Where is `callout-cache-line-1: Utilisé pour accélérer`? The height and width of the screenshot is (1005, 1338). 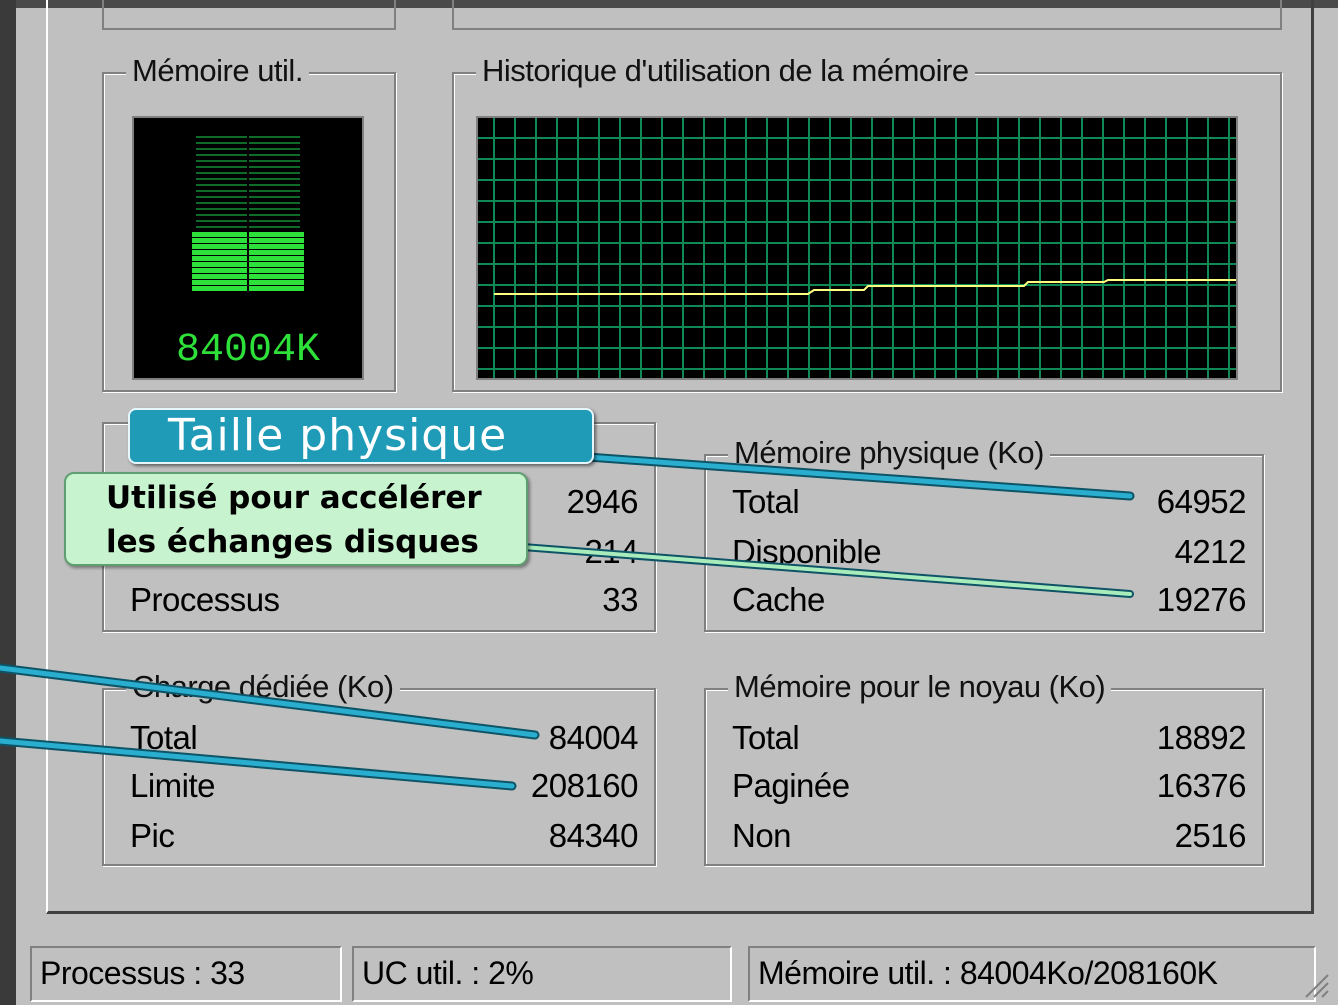 callout-cache-line-1: Utilisé pour accélérer is located at coordinates (294, 498).